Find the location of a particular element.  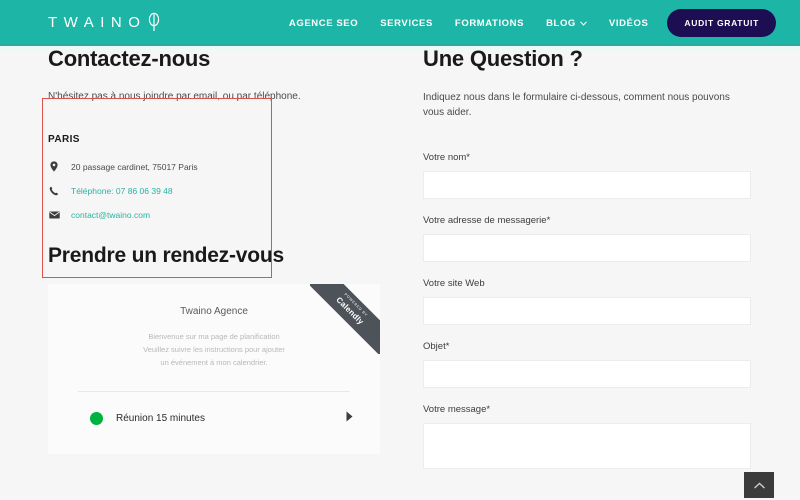

leaf-icon is located at coordinates (153, 22).